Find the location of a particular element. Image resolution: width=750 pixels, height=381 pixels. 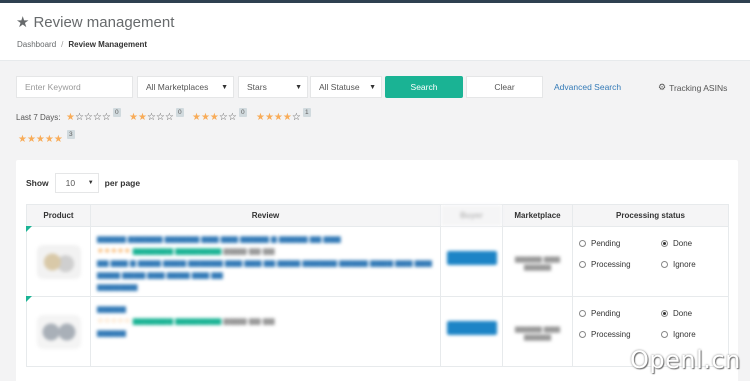

gear-icon: ⚙ is located at coordinates (662, 87).